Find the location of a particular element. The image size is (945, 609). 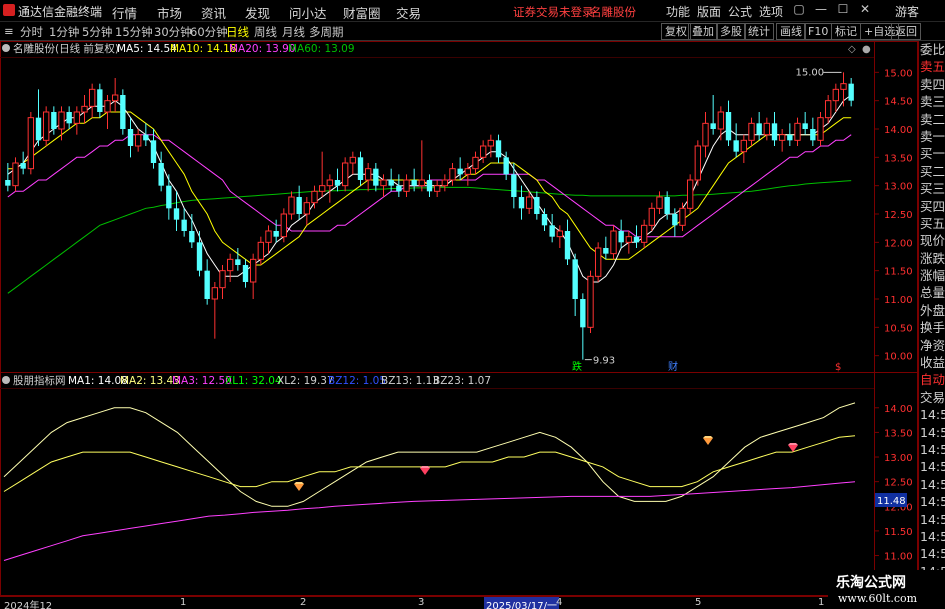

event-tag-dollar: $ is located at coordinates (838, 367).